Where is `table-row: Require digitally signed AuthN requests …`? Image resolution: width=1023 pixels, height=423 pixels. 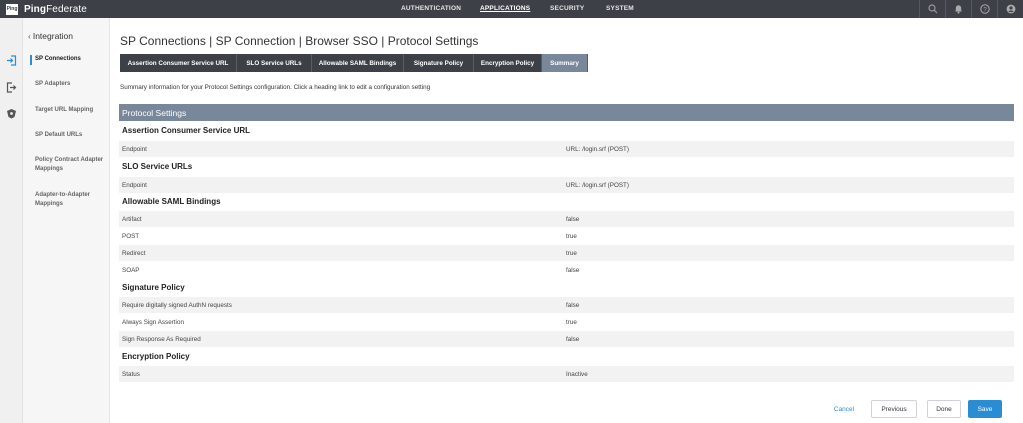 table-row: Require digitally signed AuthN requests … is located at coordinates (566, 305).